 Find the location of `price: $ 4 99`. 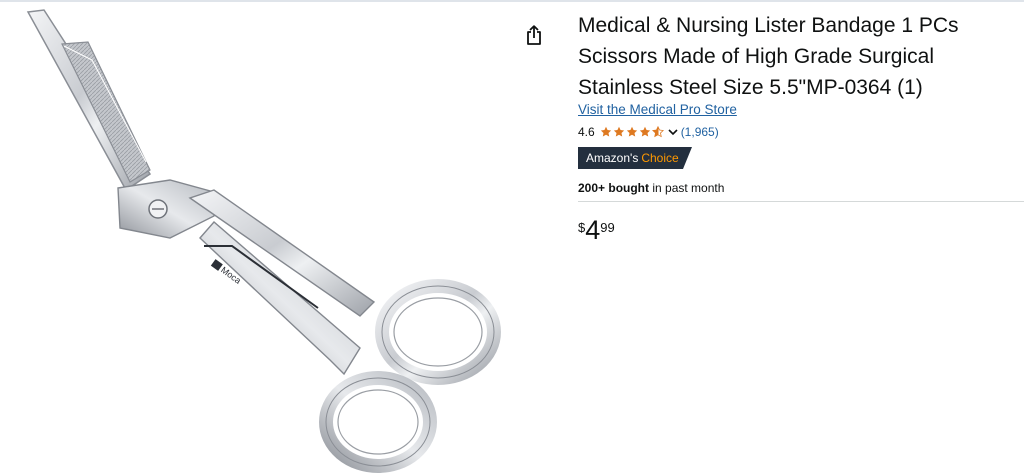

price: $ 4 99 is located at coordinates (596, 230).